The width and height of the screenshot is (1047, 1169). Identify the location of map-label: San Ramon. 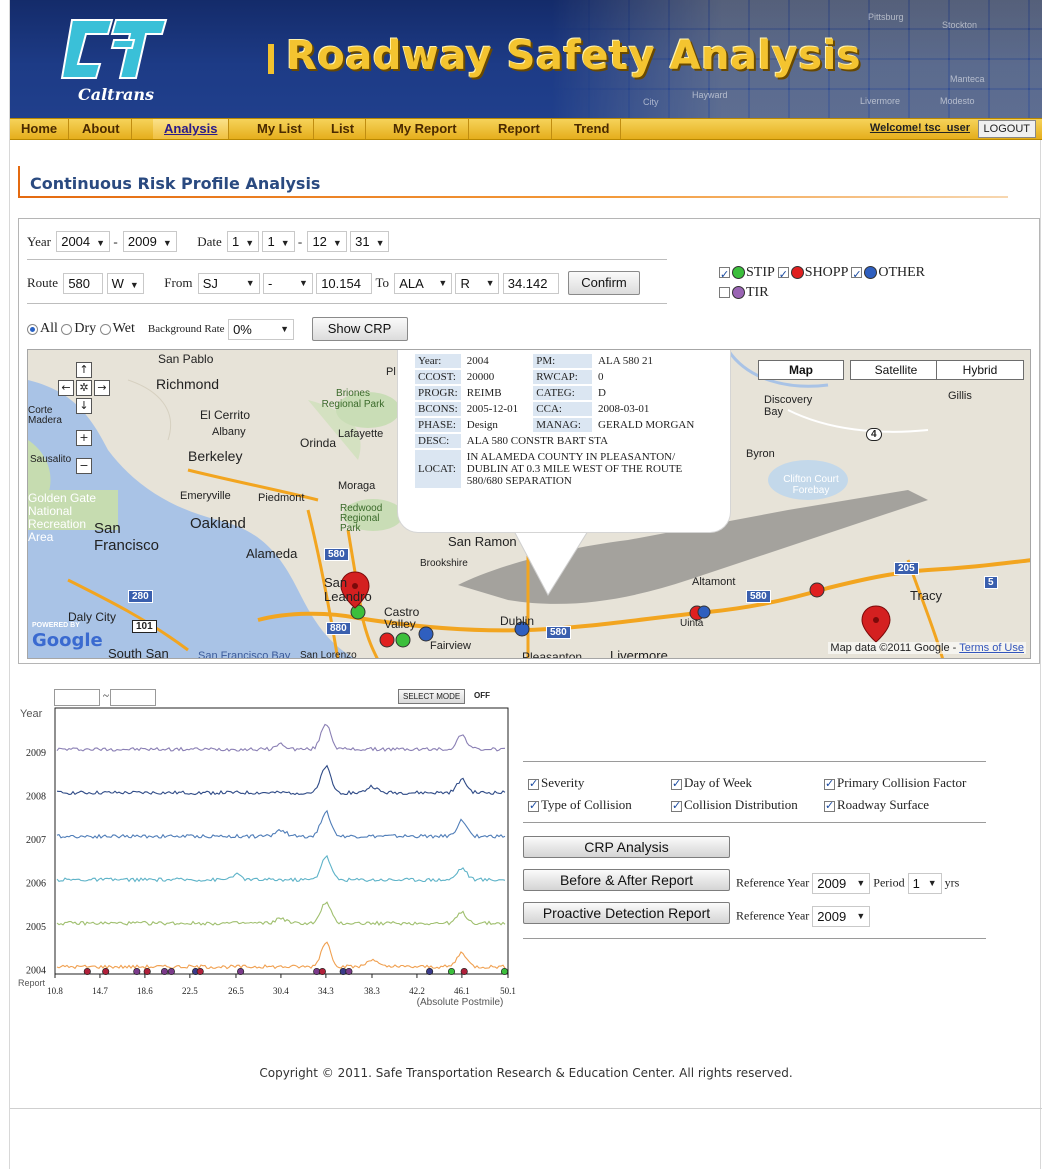
(482, 541).